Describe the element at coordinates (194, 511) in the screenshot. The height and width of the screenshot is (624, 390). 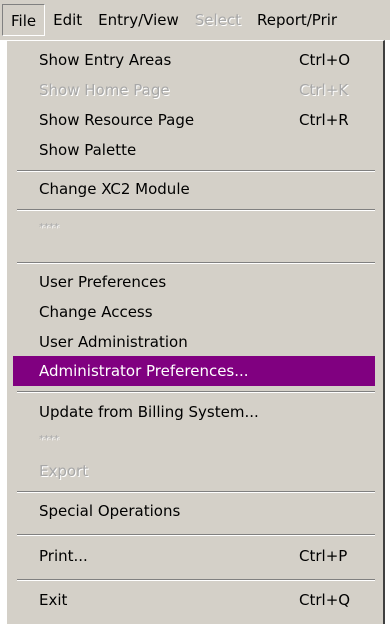
I see `menu-item-special-operations: Special Operations` at that location.